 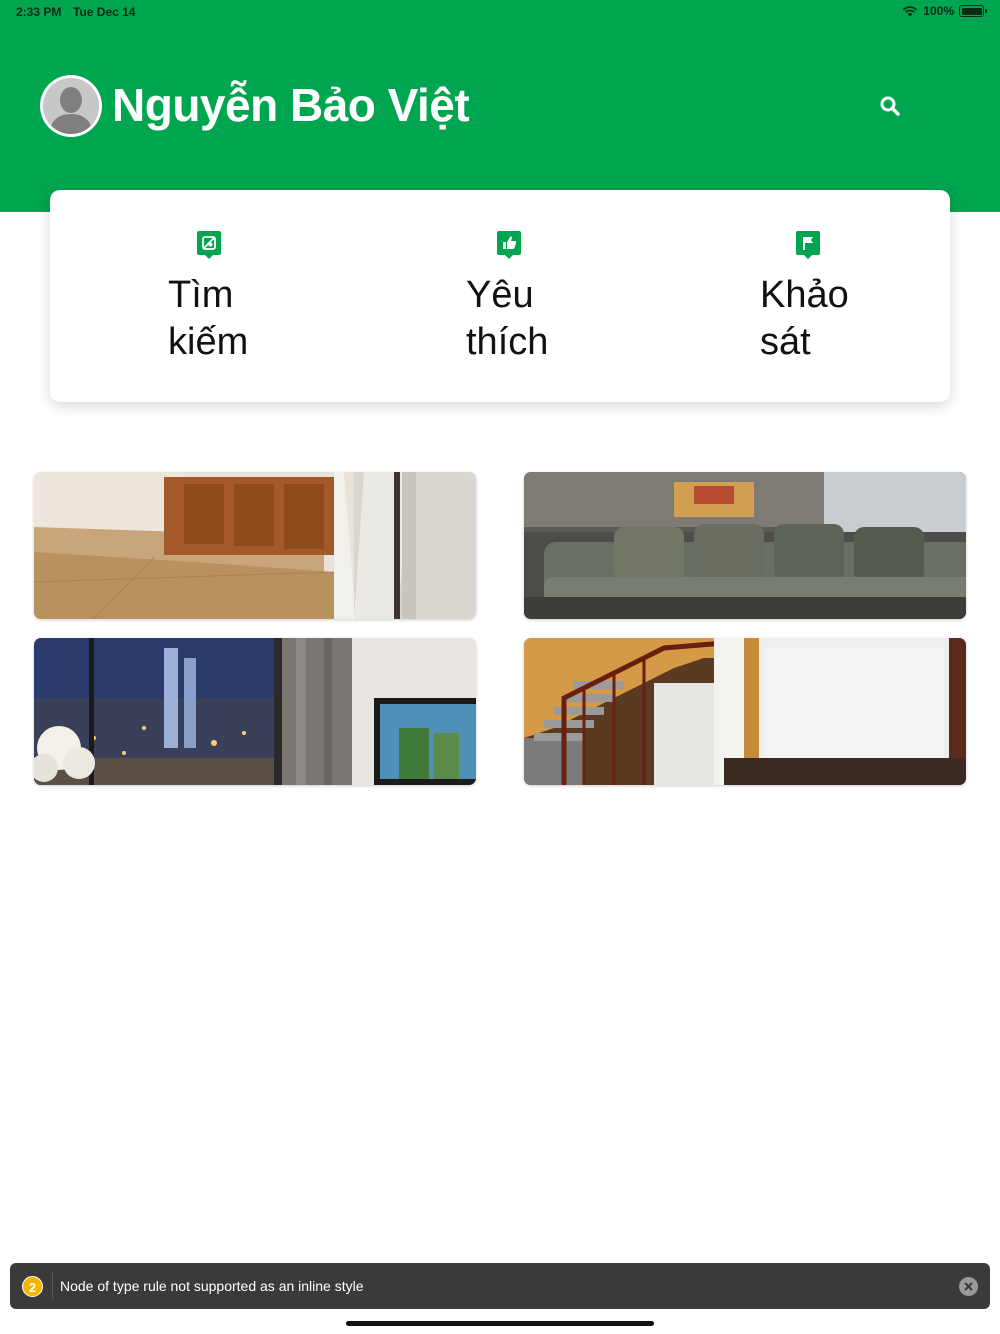 What do you see at coordinates (500, 12) in the screenshot?
I see `status-bar: 2:33 PM Tue Dec 14 100%` at bounding box center [500, 12].